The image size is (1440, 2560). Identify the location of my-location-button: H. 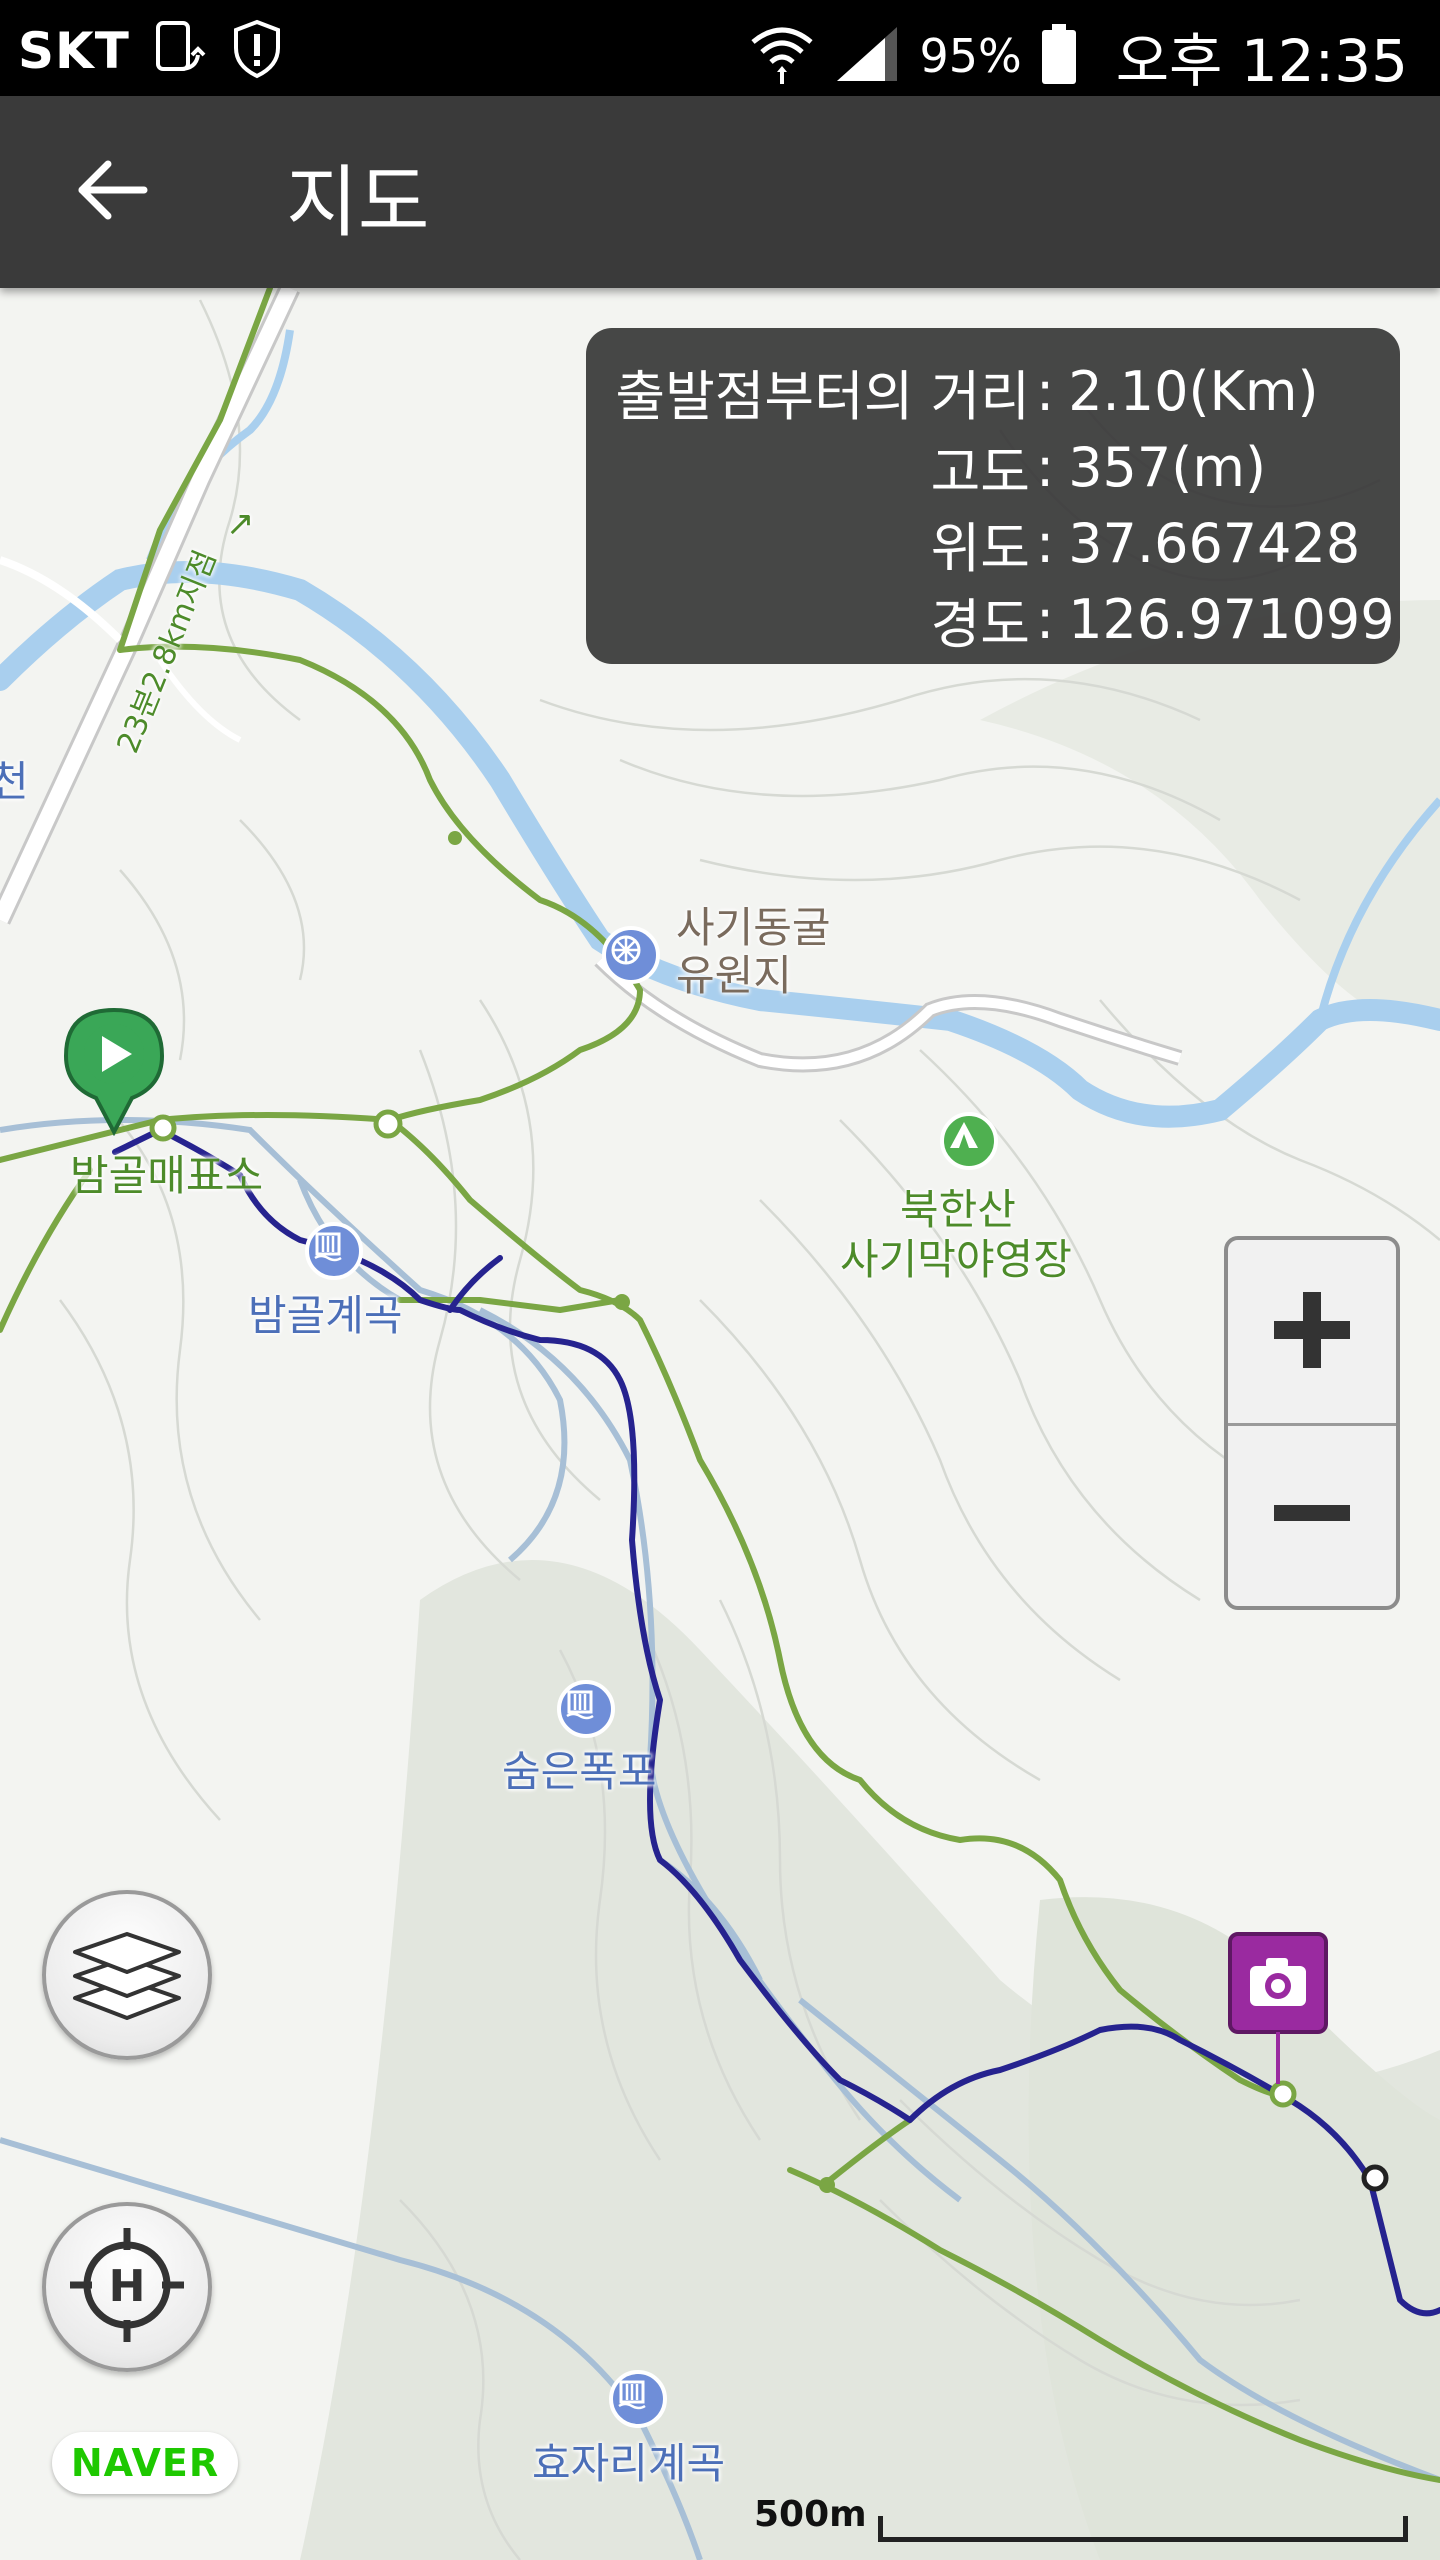
(127, 2287).